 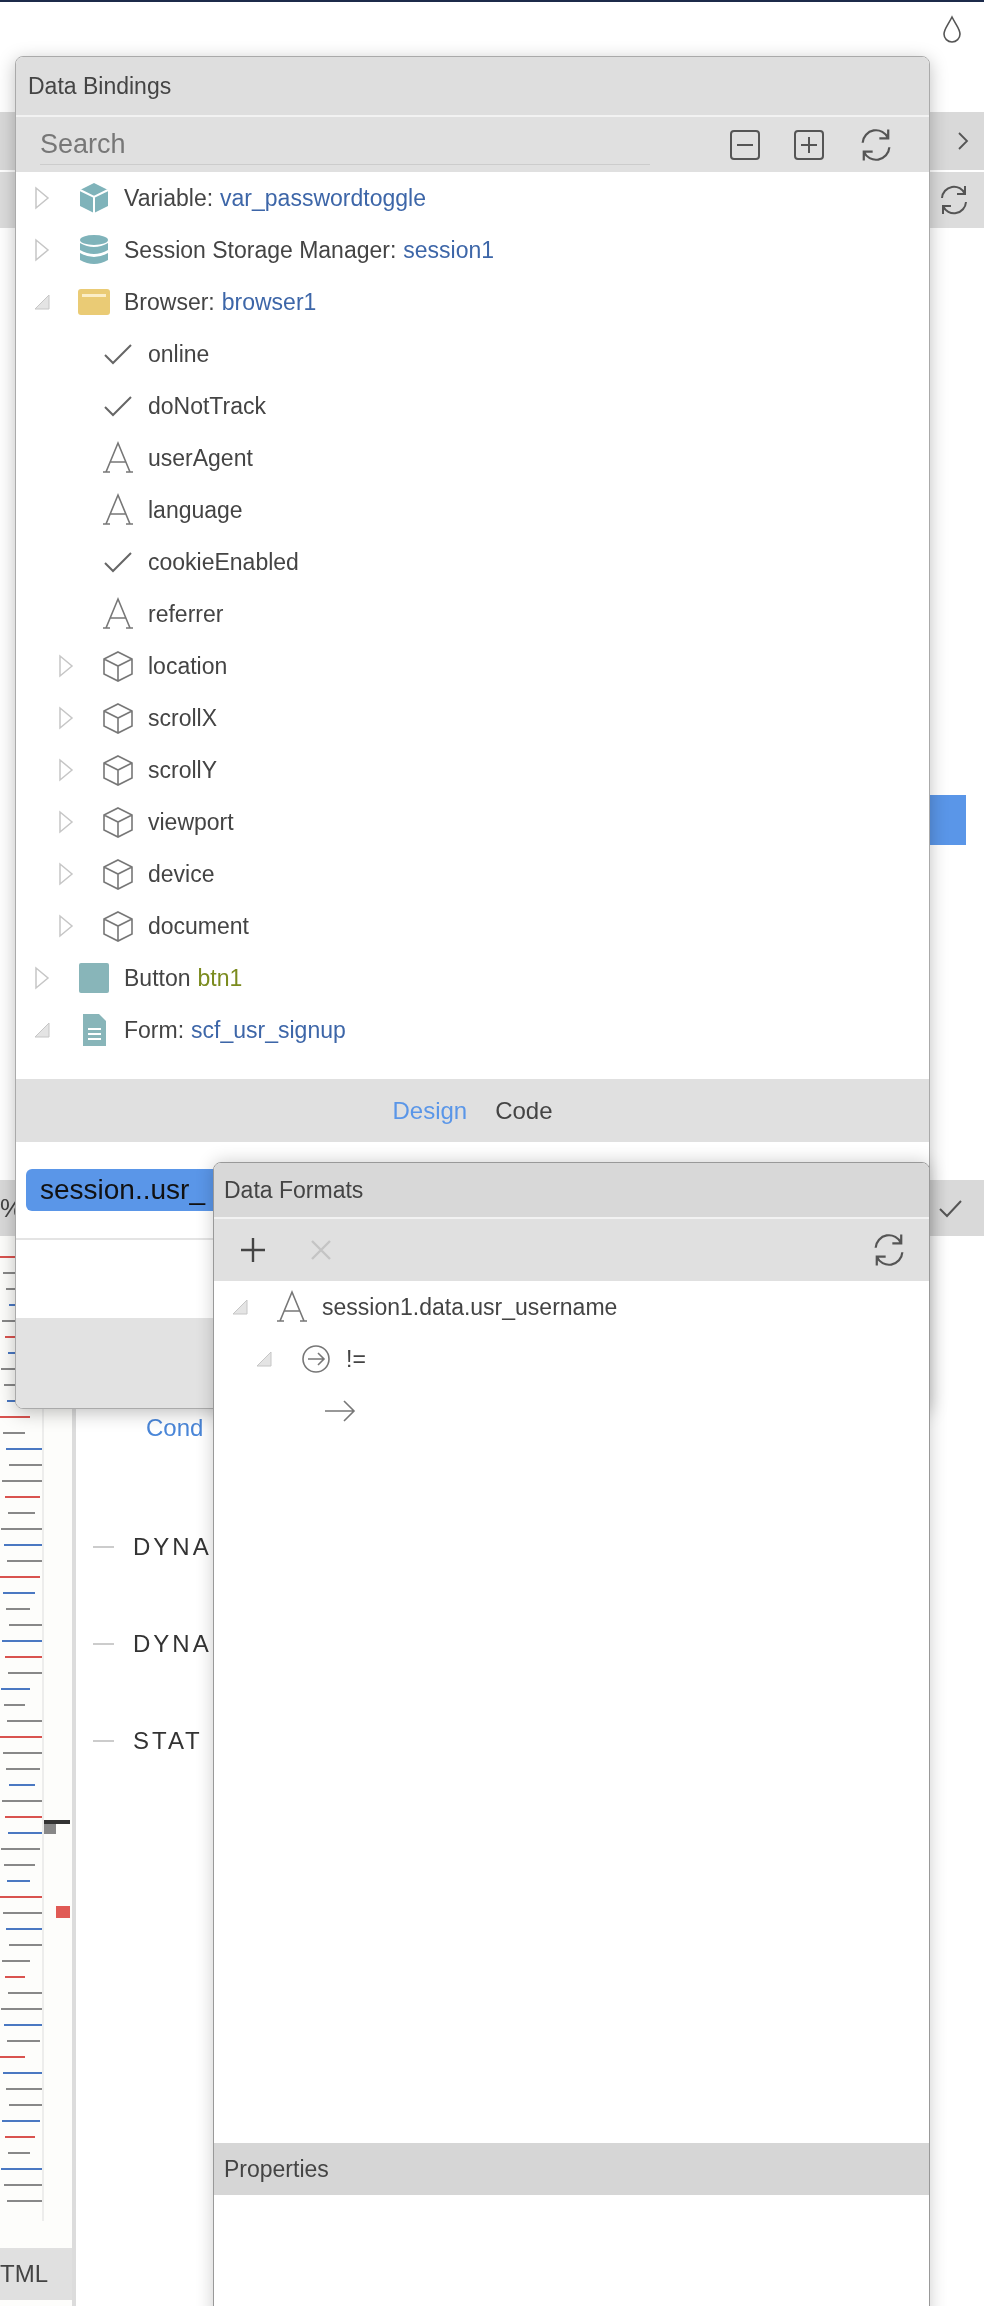 I want to click on tree-item-label: online, so click(x=179, y=354).